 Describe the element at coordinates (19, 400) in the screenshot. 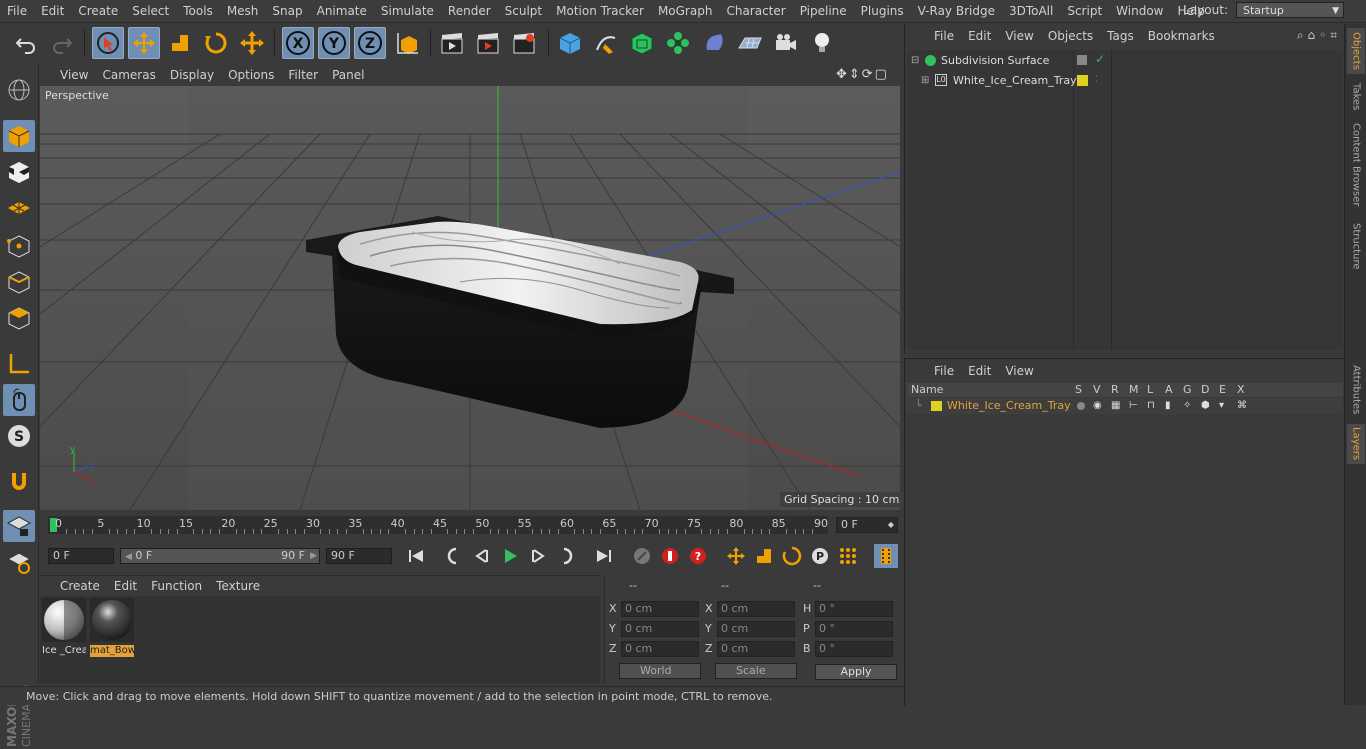

I see `tweak-mode-button` at that location.